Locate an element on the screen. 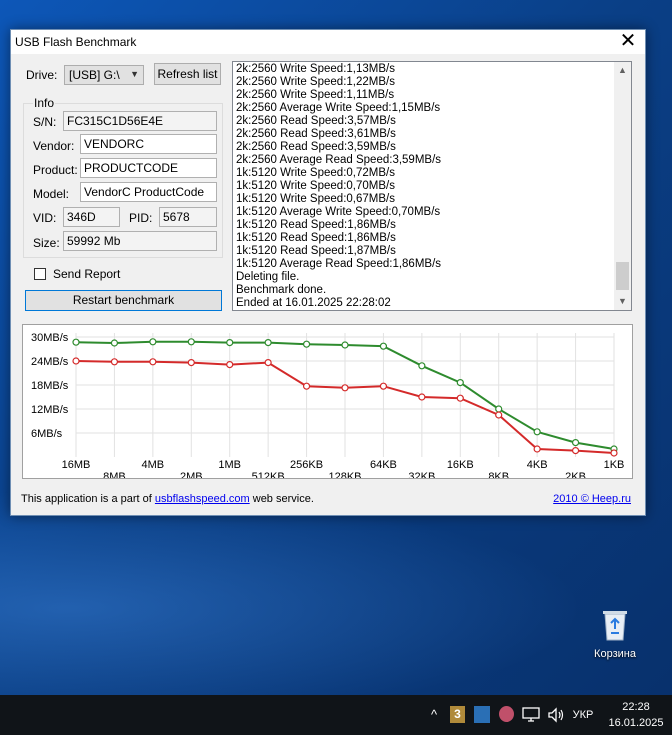  log-line: 2k:2560 Write Speed:1,11MB/s is located at coordinates (315, 95).